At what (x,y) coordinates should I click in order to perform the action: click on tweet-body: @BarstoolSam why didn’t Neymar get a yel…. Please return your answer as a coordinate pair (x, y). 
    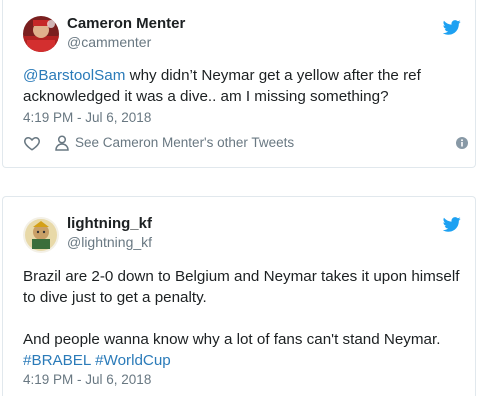
    Looking at the image, I should click on (248, 86).